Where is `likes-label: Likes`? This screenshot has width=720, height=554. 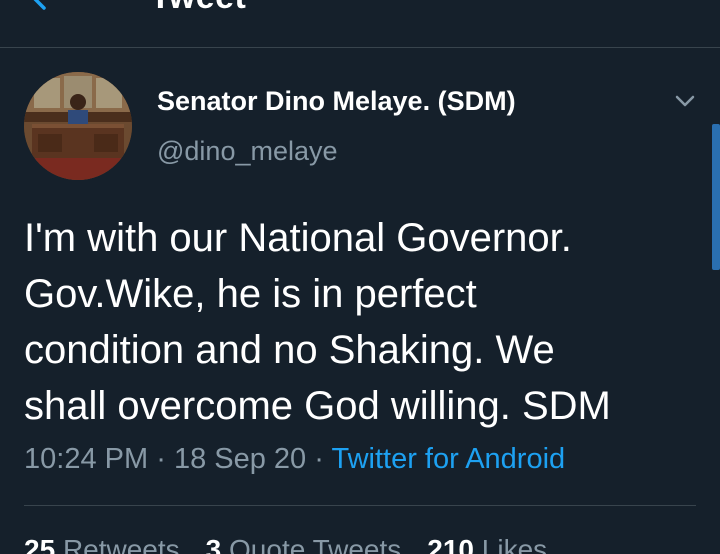 likes-label: Likes is located at coordinates (514, 544).